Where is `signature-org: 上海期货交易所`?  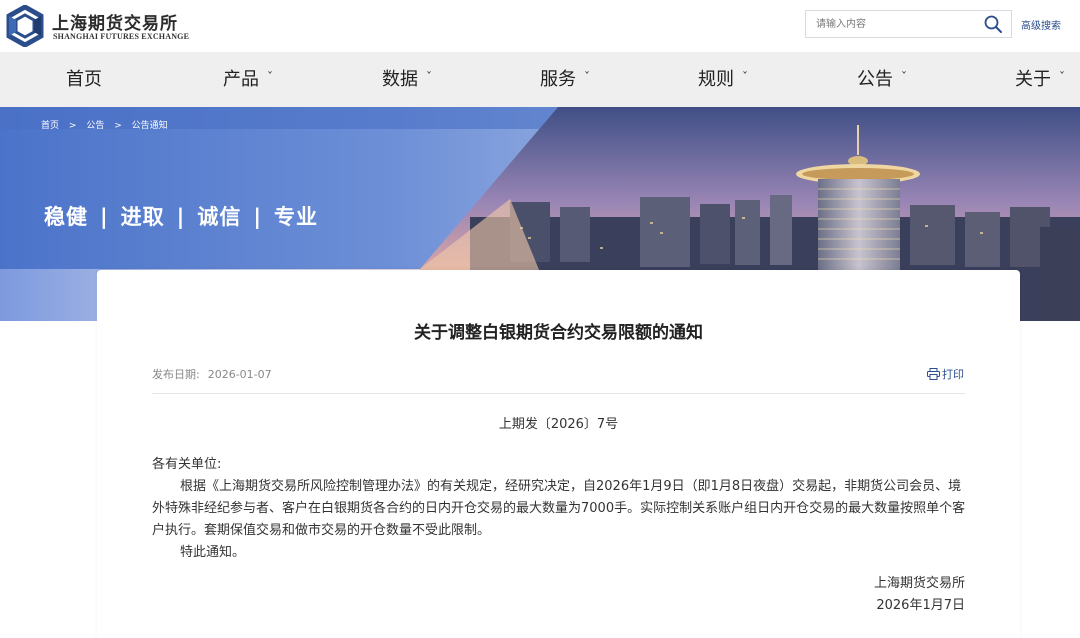
signature-org: 上海期货交易所 is located at coordinates (919, 583).